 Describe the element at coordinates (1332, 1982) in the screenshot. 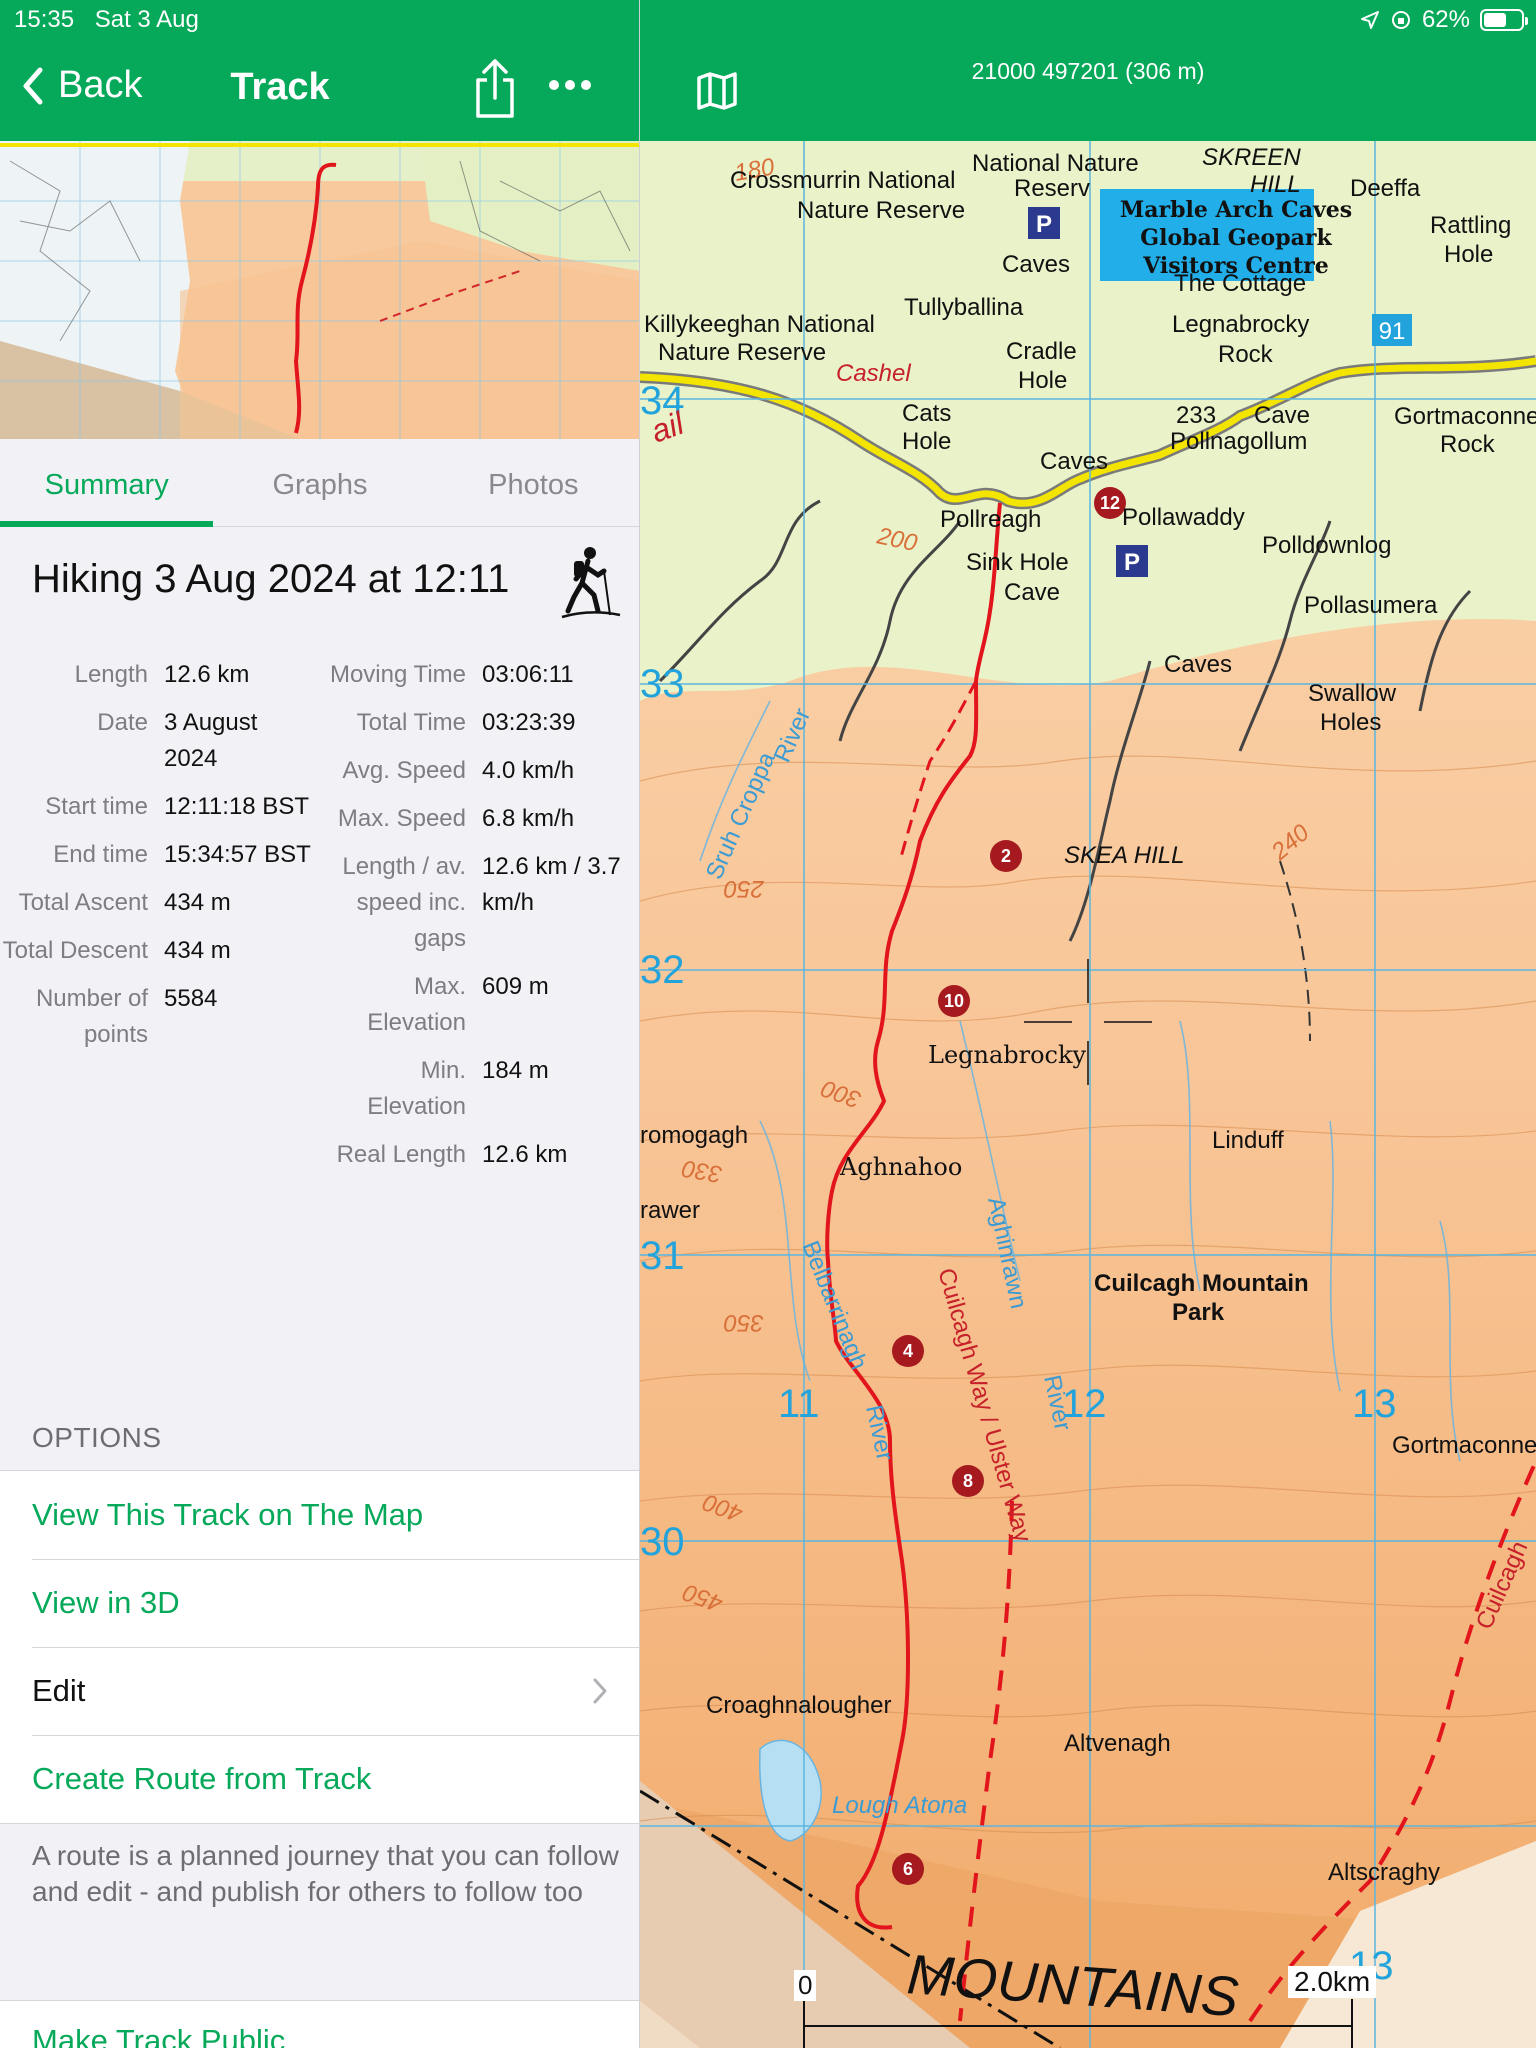

I see `scale-end-label: 2.0km` at that location.